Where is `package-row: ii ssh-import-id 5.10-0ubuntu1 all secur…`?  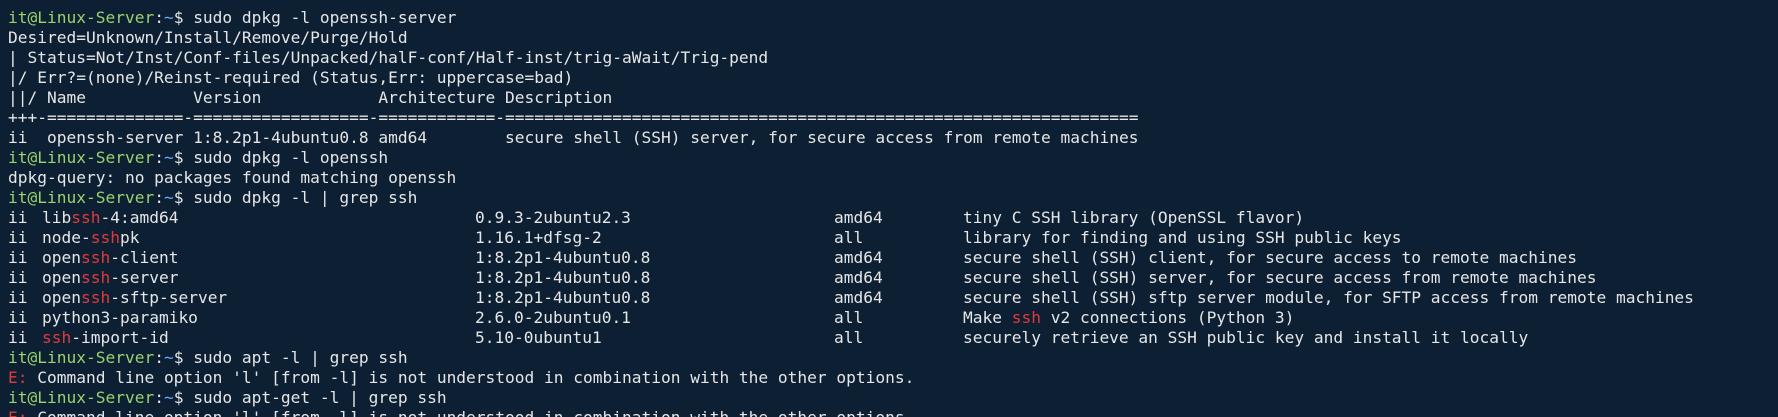 package-row: ii ssh-import-id 5.10-0ubuntu1 all secur… is located at coordinates (893, 338).